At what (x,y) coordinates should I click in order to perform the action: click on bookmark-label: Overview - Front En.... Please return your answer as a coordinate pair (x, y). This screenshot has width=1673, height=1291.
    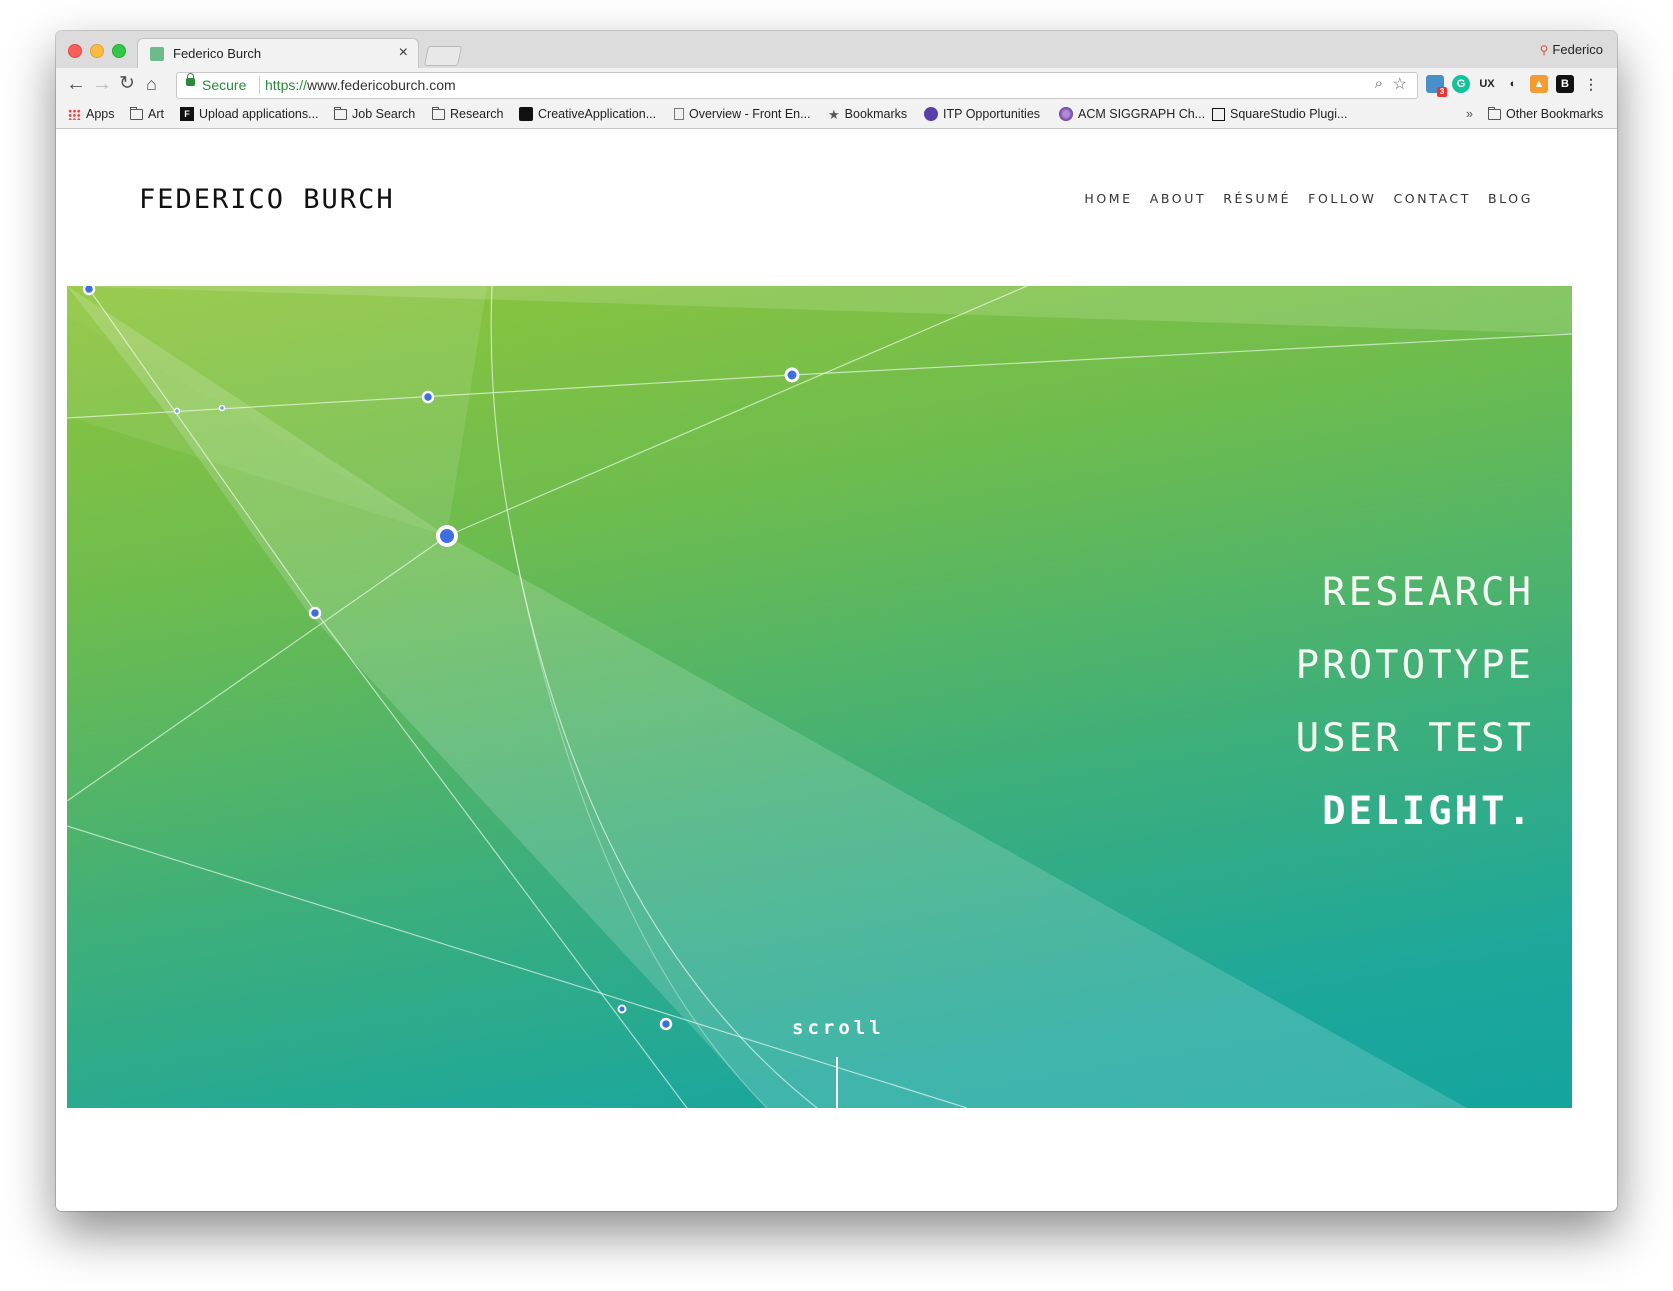
    Looking at the image, I should click on (750, 114).